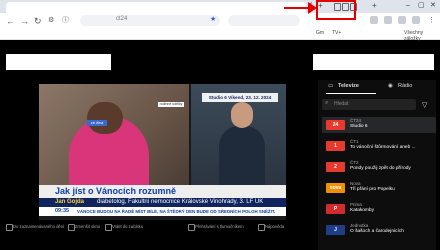 This screenshot has width=440, height=250. I want to click on ticker-time: 09:35, so click(62, 211).